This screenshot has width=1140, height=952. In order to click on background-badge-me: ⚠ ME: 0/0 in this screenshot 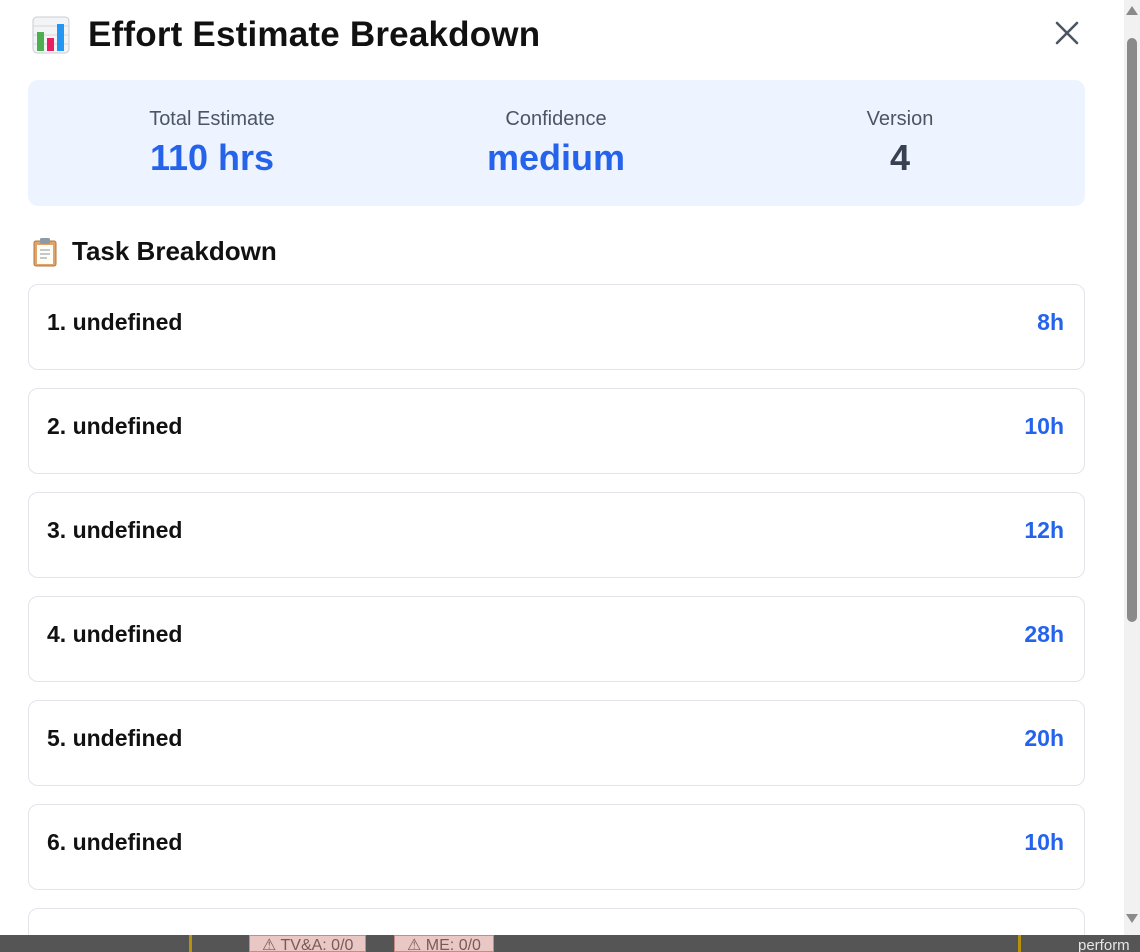, I will do `click(444, 943)`.